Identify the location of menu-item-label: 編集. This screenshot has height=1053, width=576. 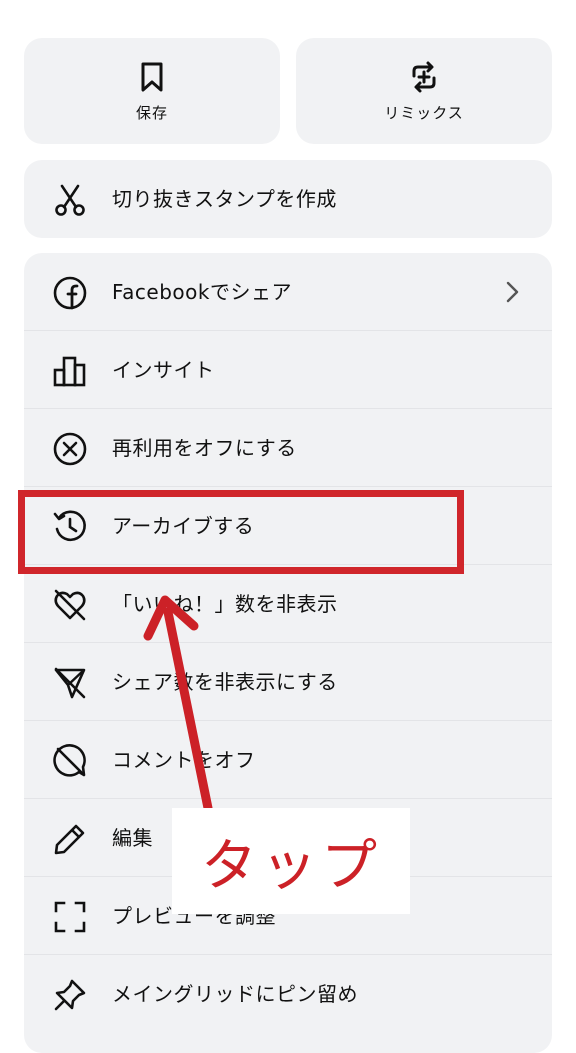
(132, 838).